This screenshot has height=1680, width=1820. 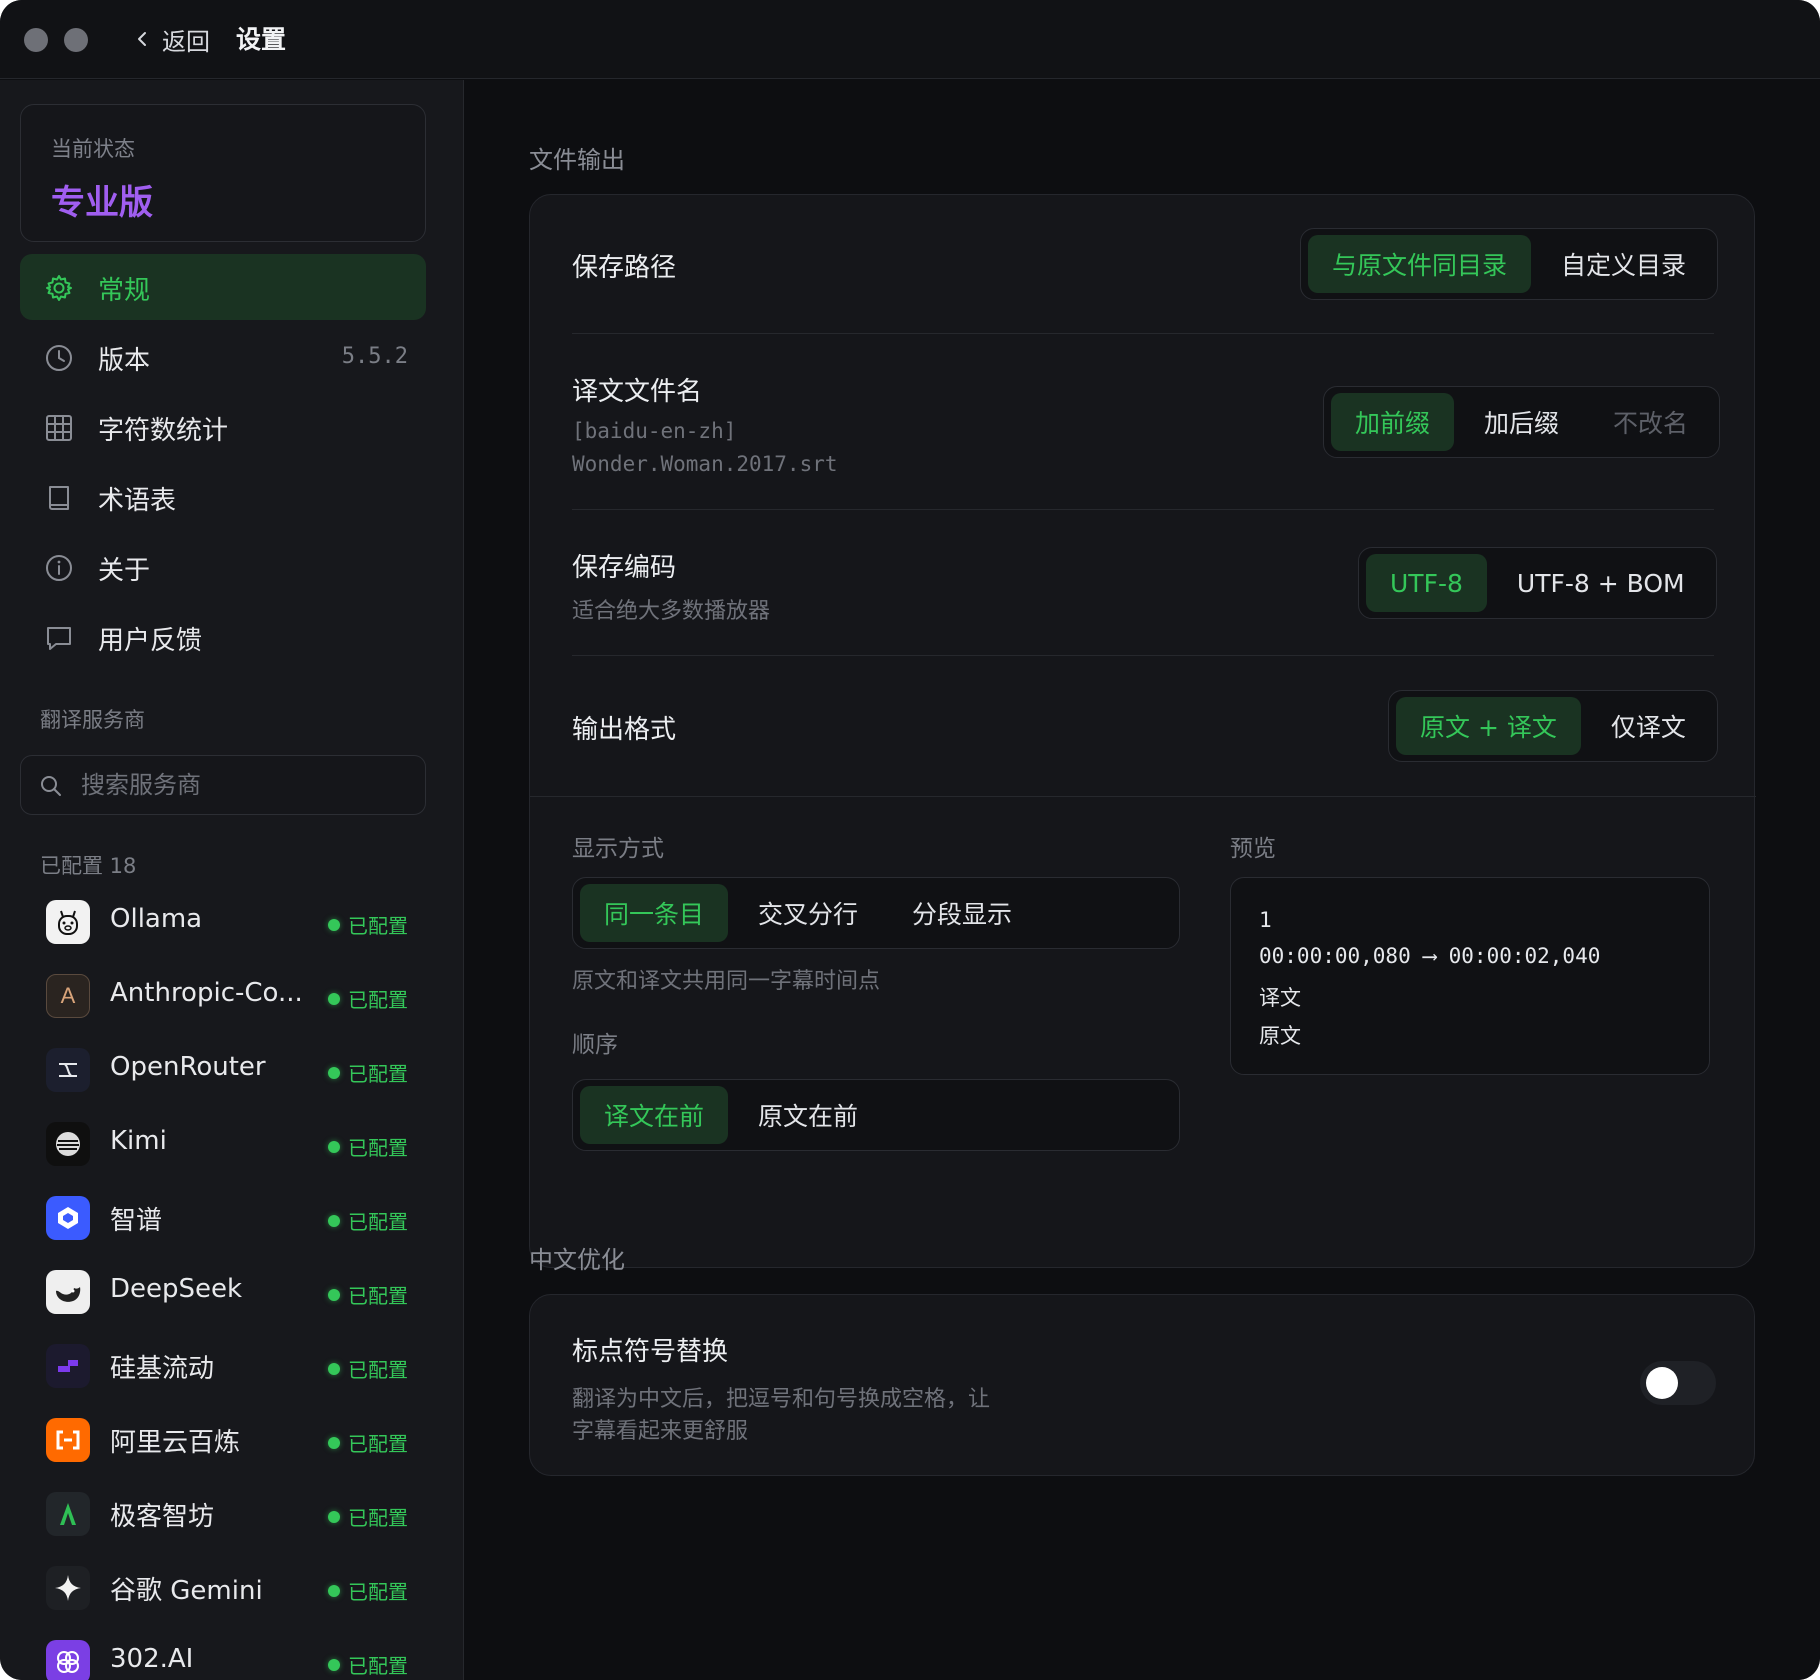 What do you see at coordinates (68, 1660) in the screenshot?
I see `302ai-icon` at bounding box center [68, 1660].